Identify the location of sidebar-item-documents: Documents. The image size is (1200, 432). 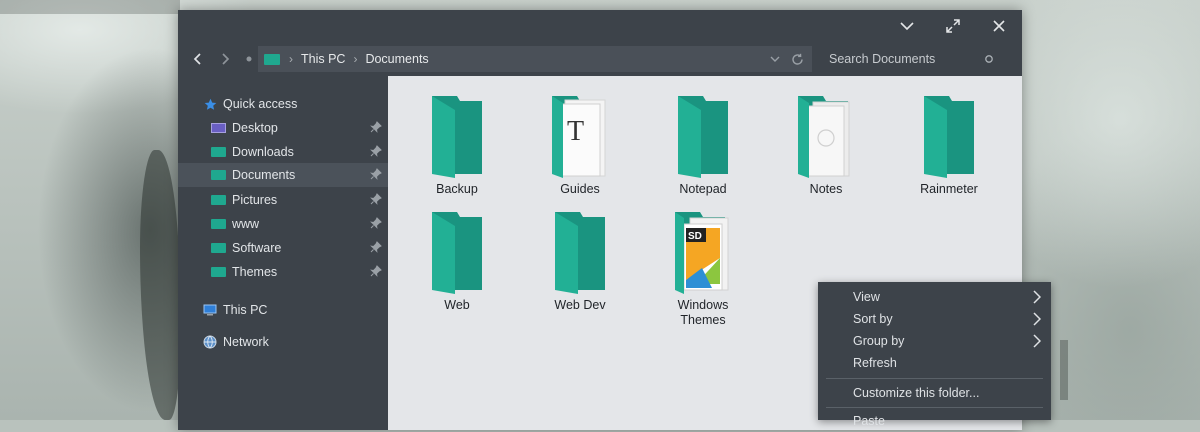
(283, 175).